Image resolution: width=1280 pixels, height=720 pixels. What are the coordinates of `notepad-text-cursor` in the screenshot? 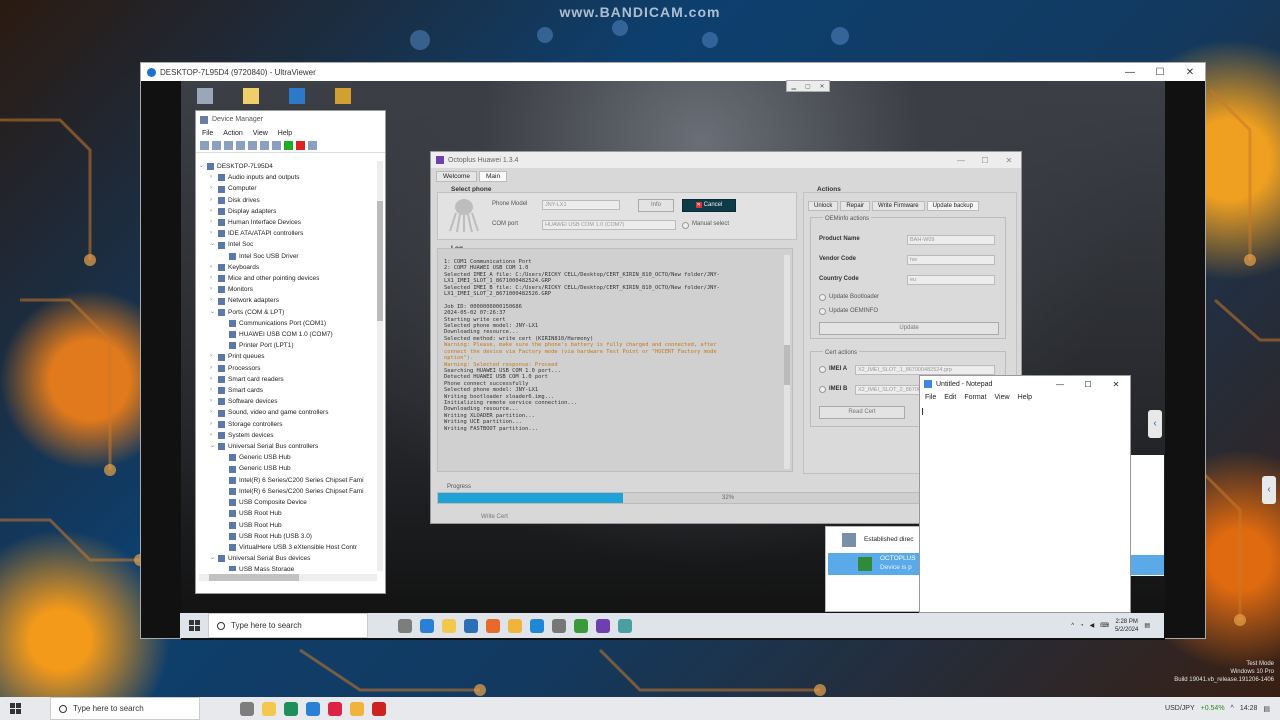 It's located at (922, 411).